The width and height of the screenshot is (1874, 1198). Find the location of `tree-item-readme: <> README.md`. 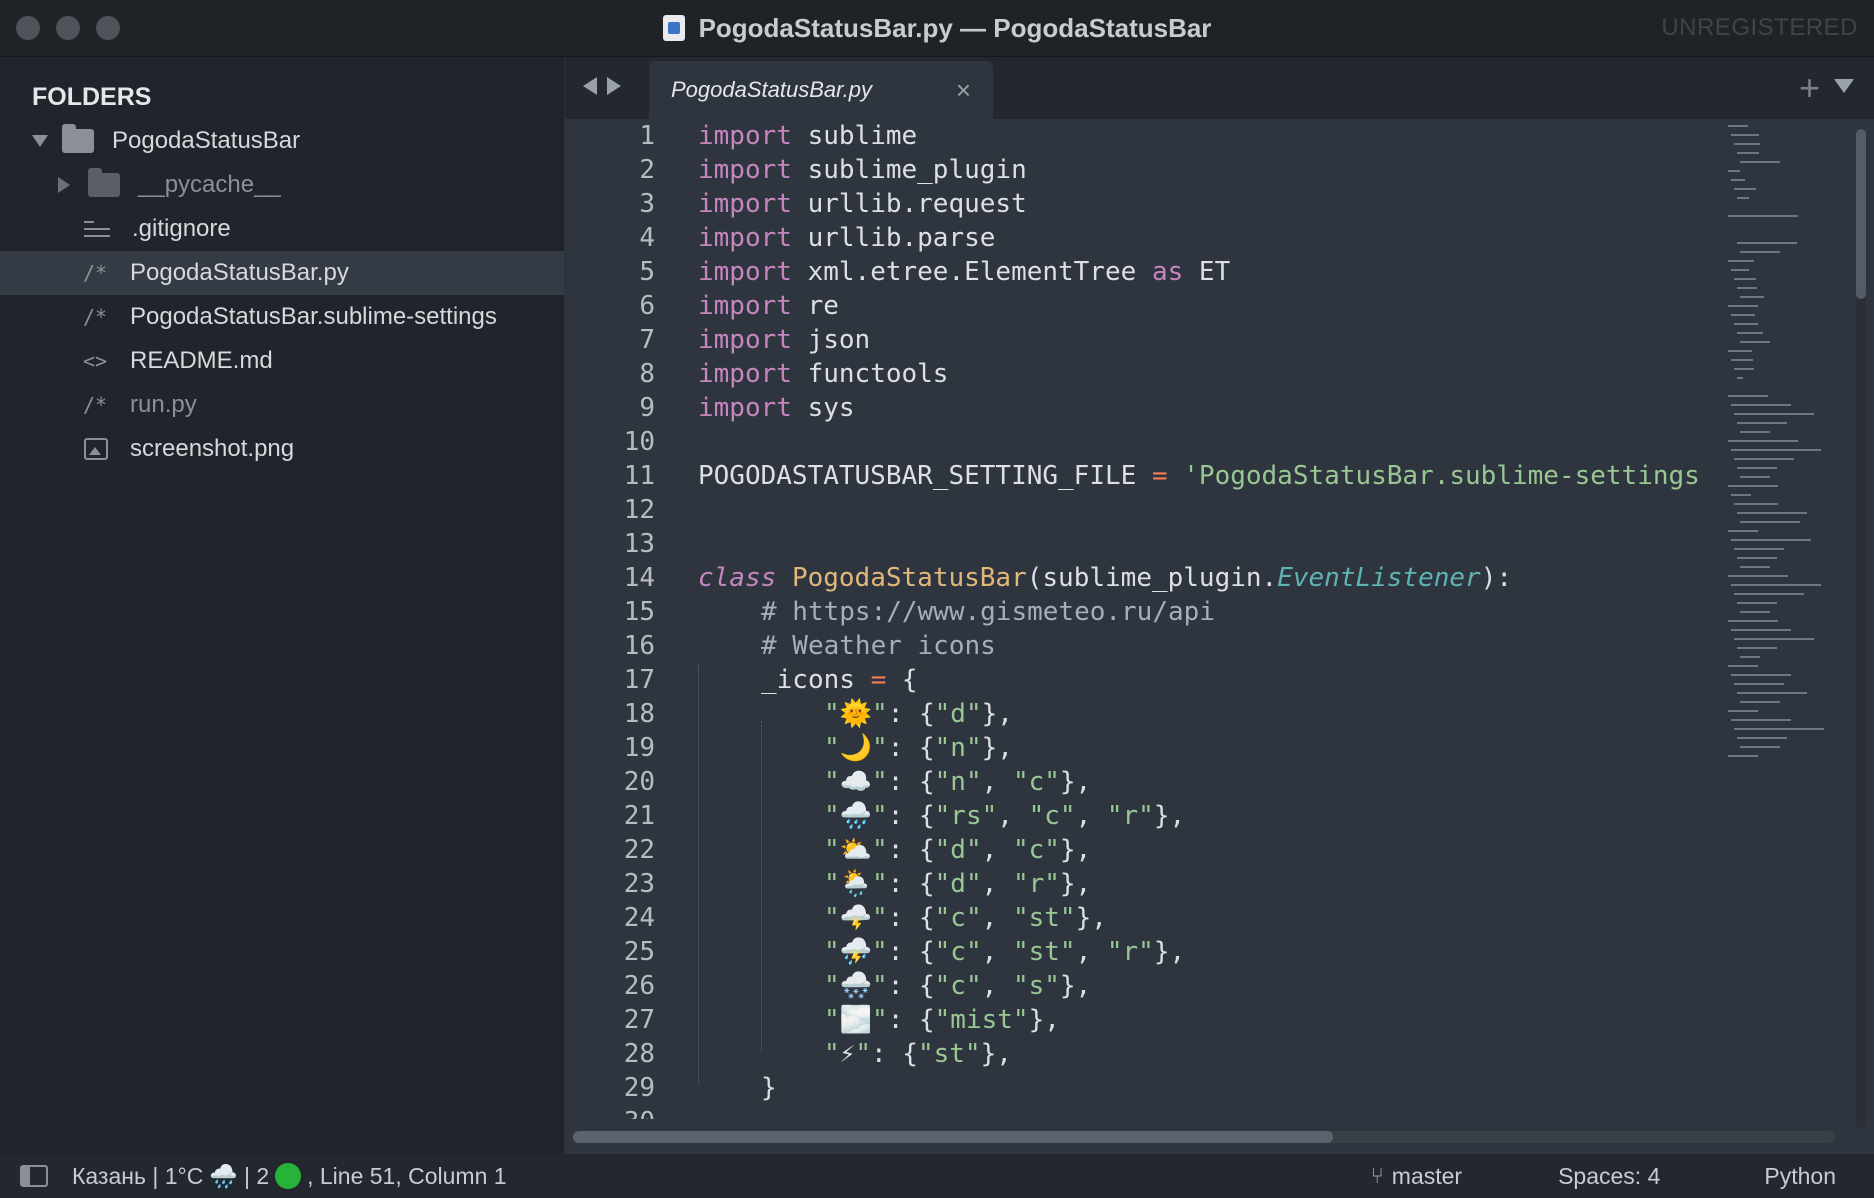

tree-item-readme: <> README.md is located at coordinates (282, 361).